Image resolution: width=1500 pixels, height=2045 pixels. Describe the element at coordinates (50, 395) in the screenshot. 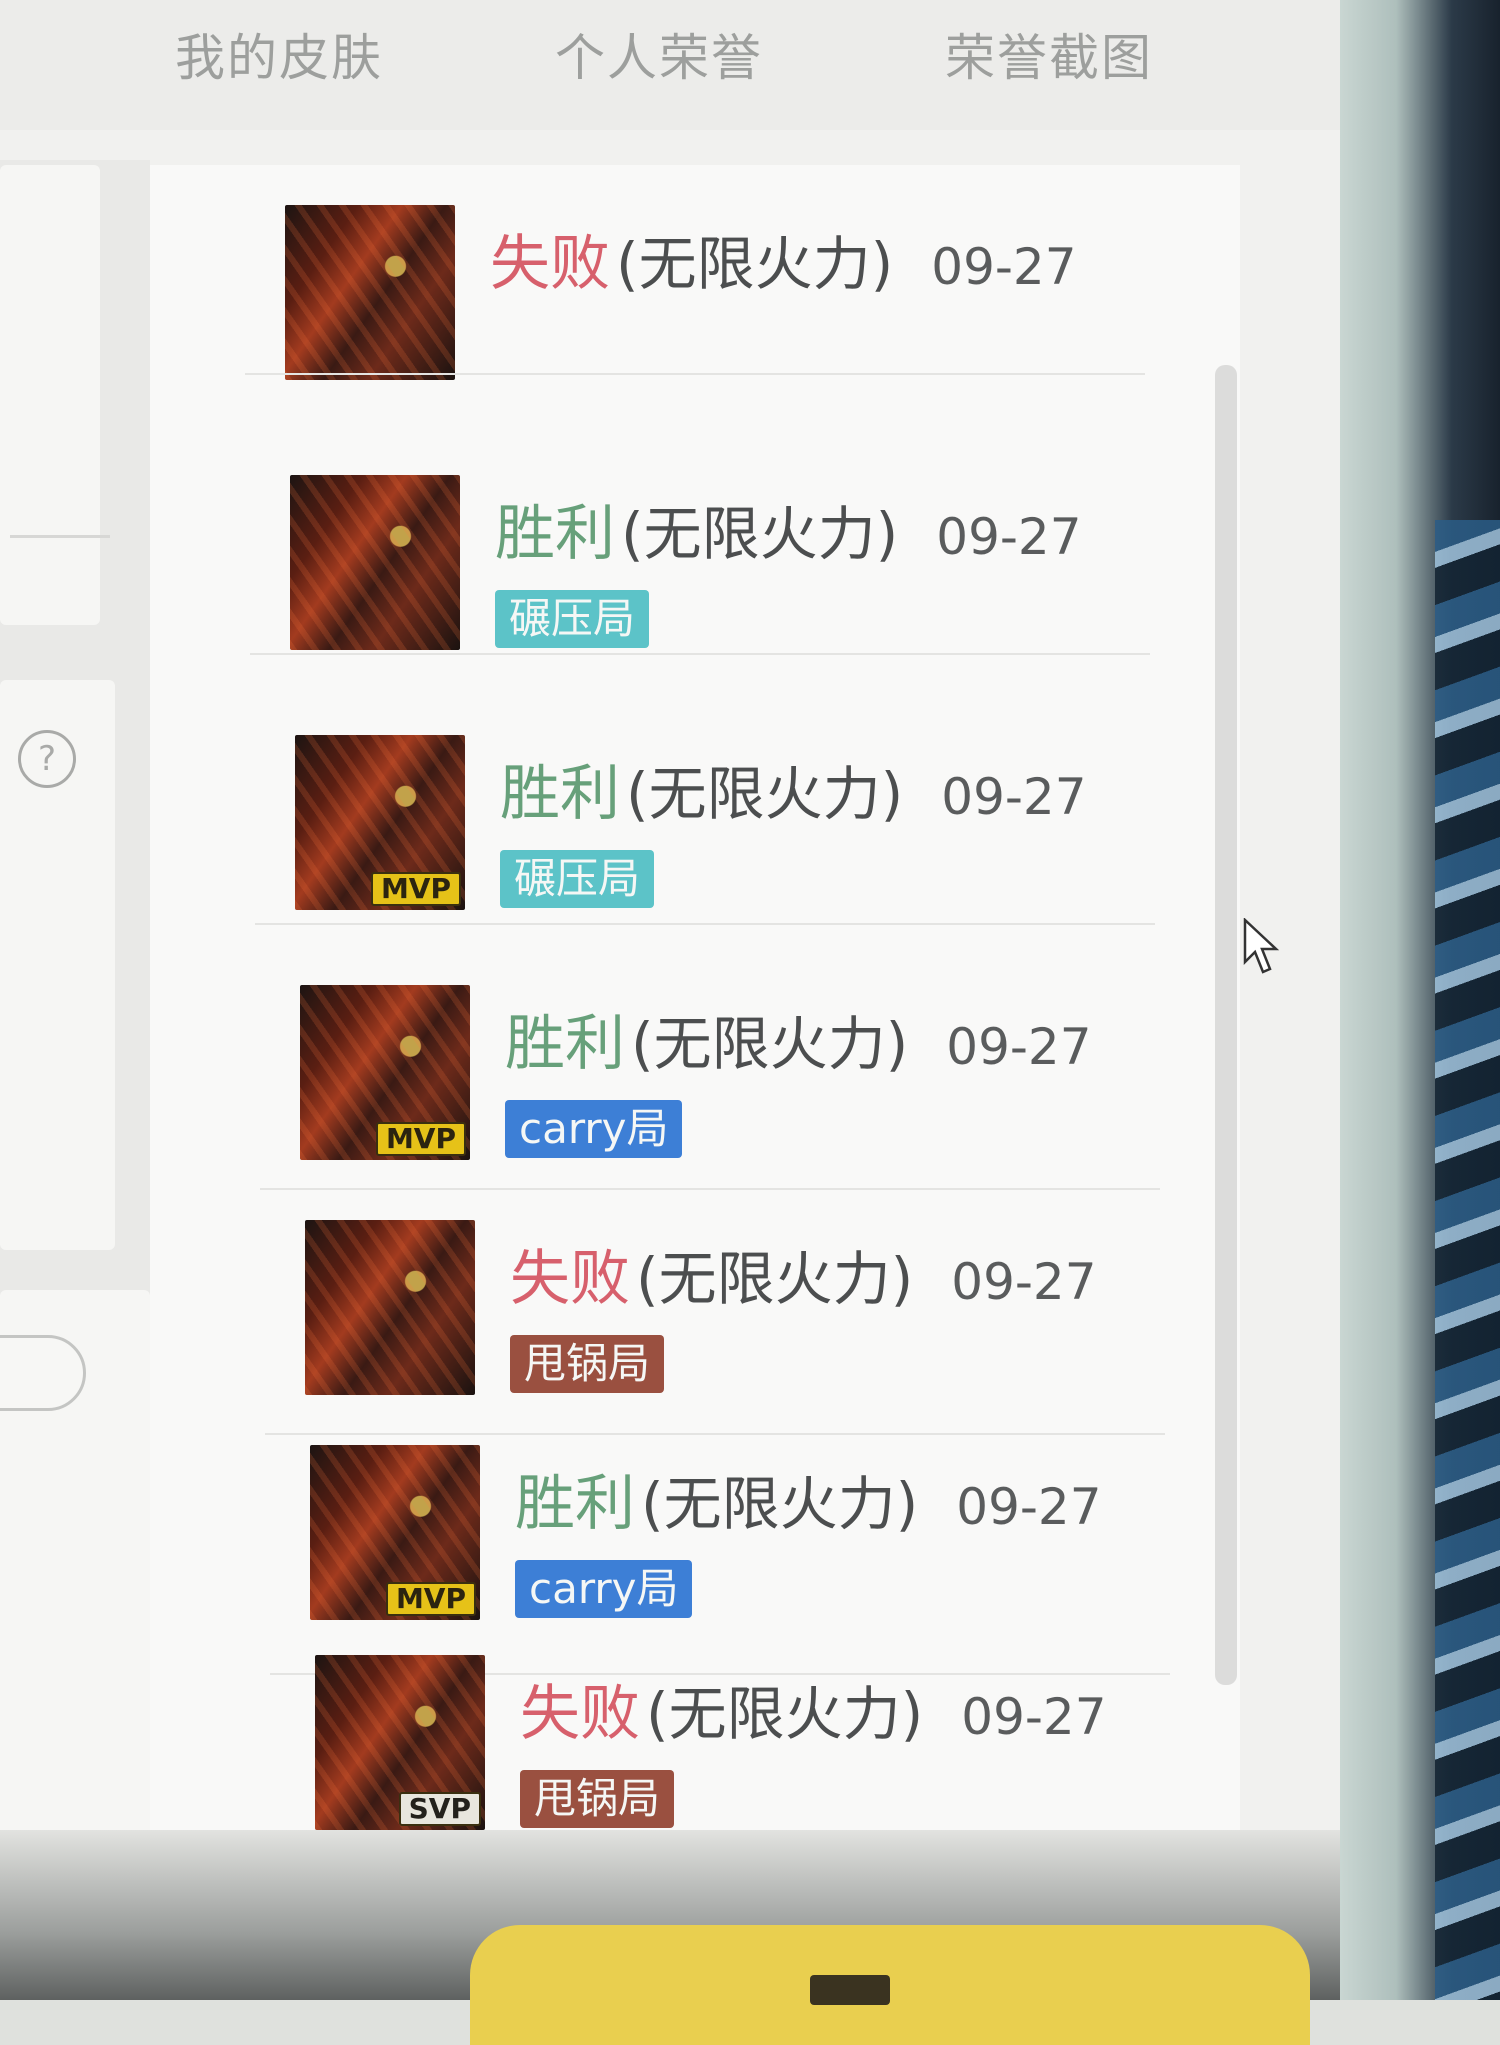

I see `left-card` at that location.